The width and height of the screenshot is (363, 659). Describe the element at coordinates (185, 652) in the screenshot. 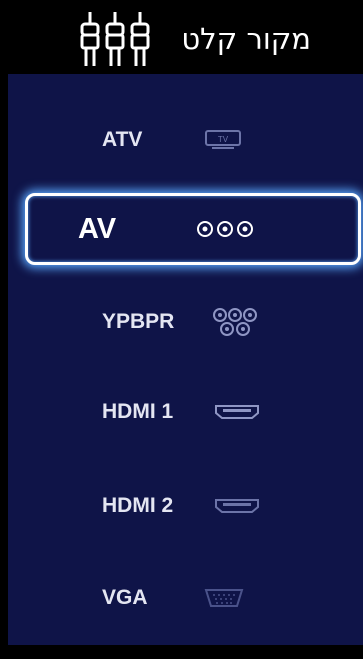

I see `bottom-edge` at that location.